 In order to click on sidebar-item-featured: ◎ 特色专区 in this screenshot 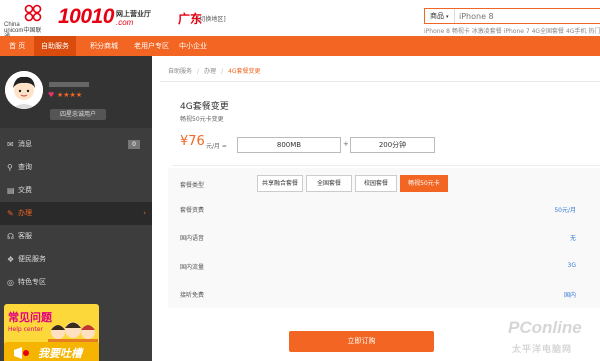, I will do `click(76, 282)`.